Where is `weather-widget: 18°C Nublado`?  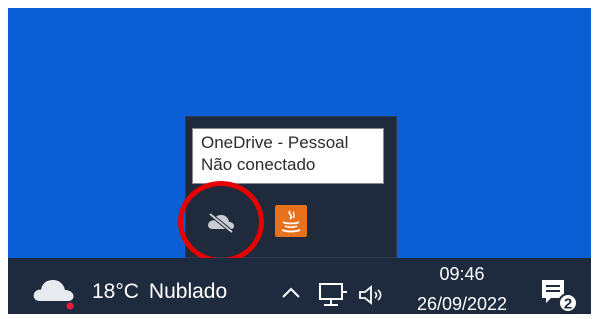
weather-widget: 18°C Nublado is located at coordinates (159, 292).